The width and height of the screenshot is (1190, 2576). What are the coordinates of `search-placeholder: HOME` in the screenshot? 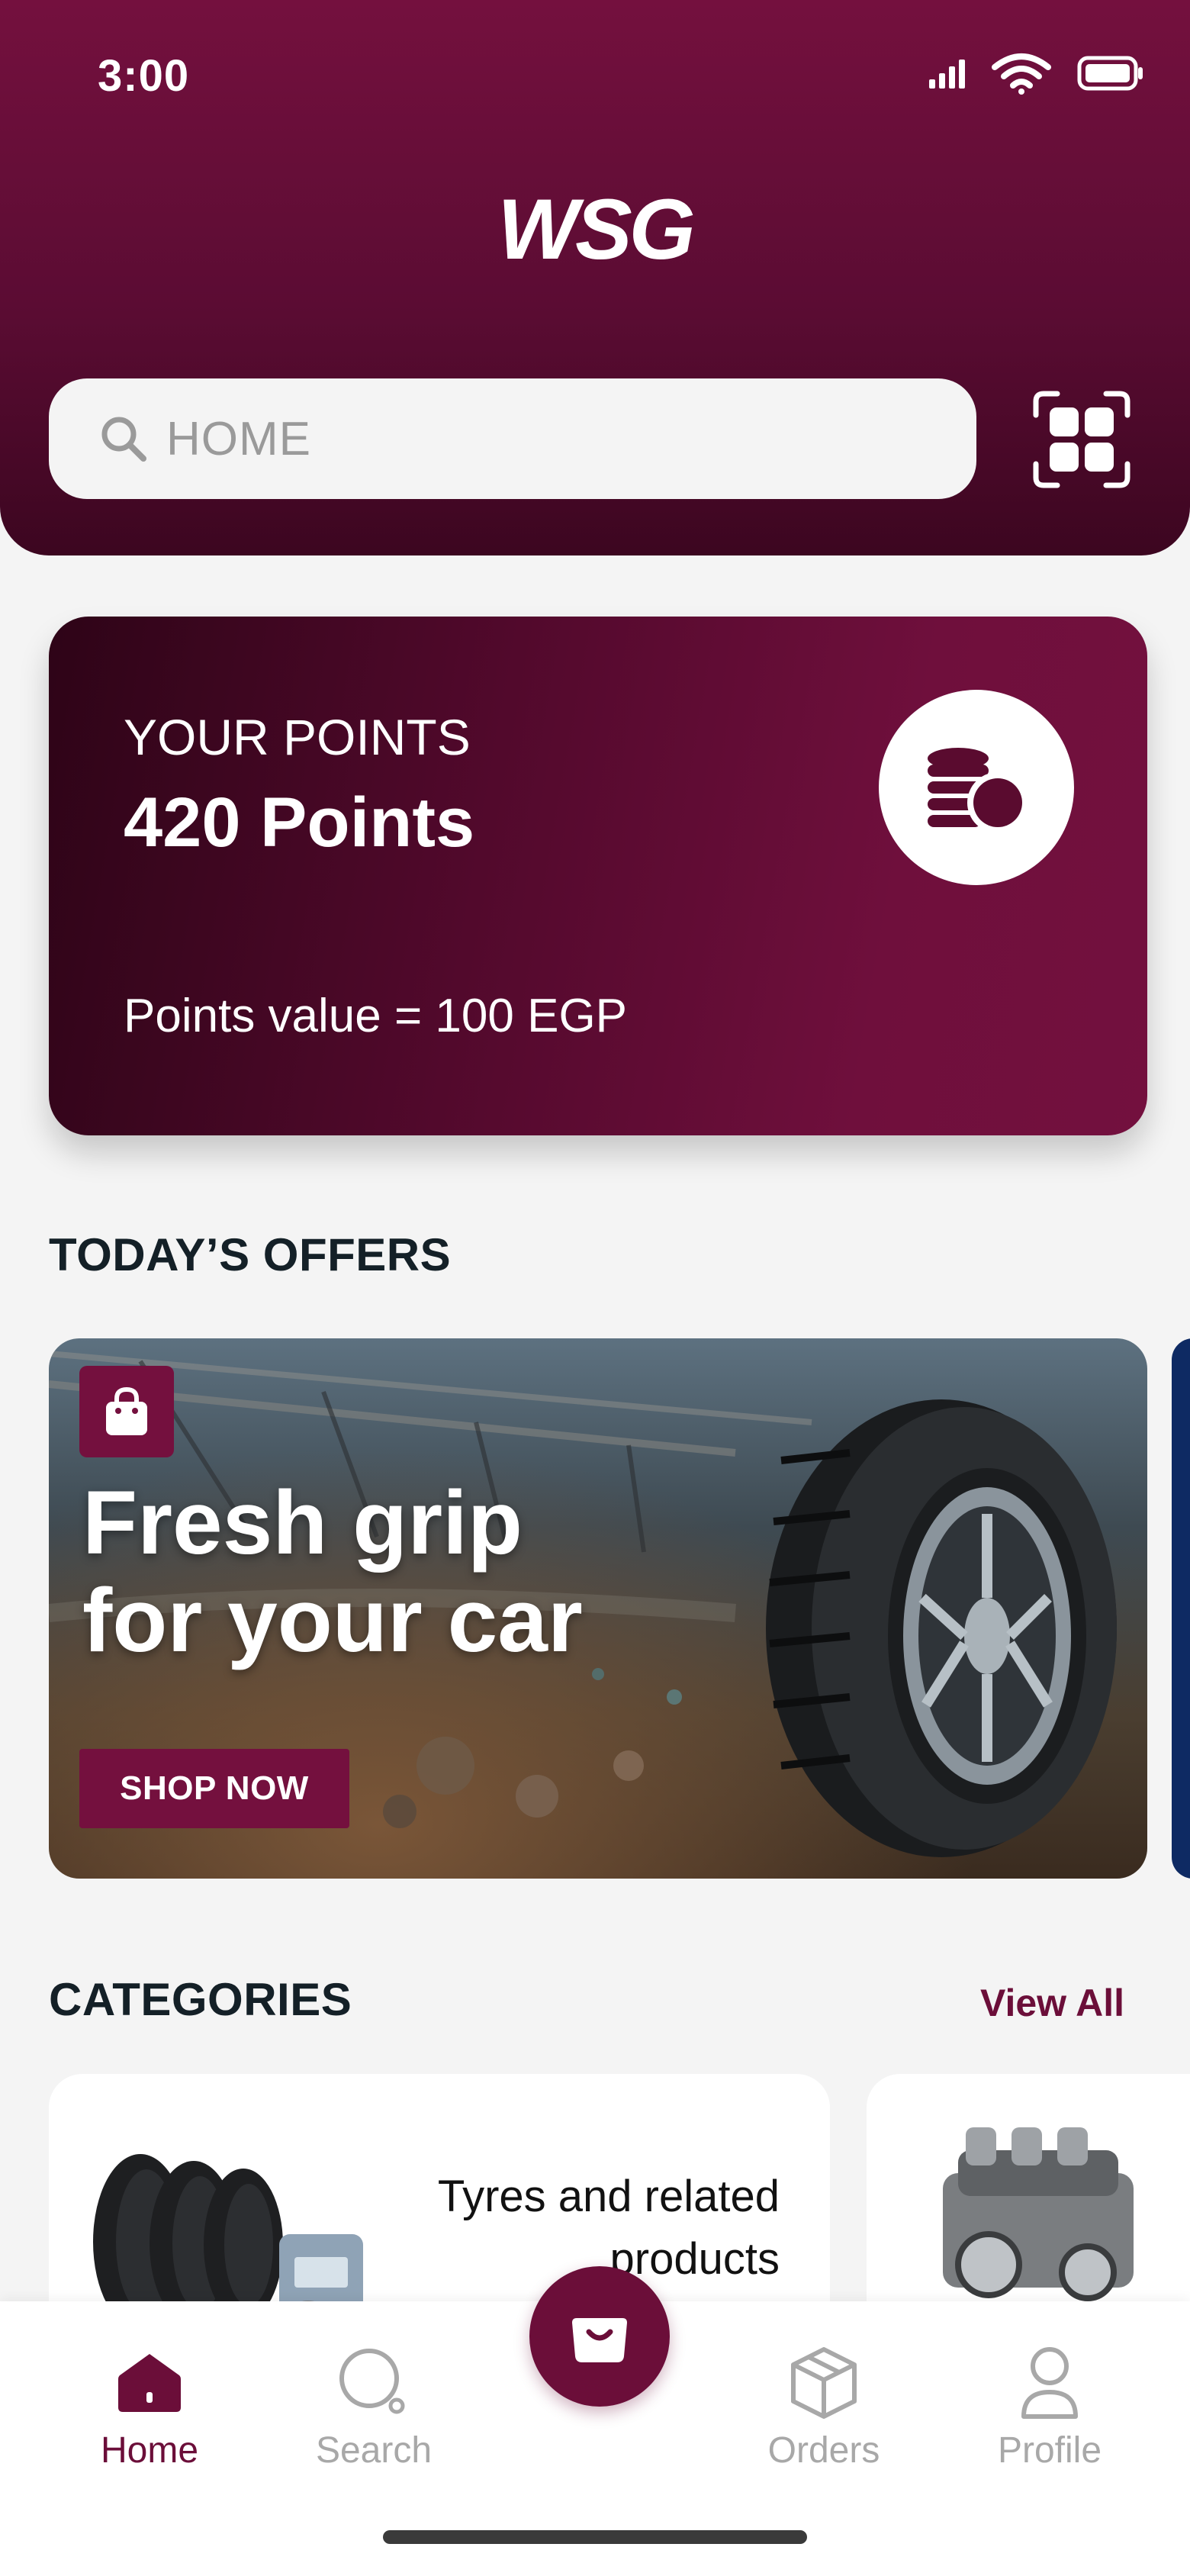 It's located at (238, 438).